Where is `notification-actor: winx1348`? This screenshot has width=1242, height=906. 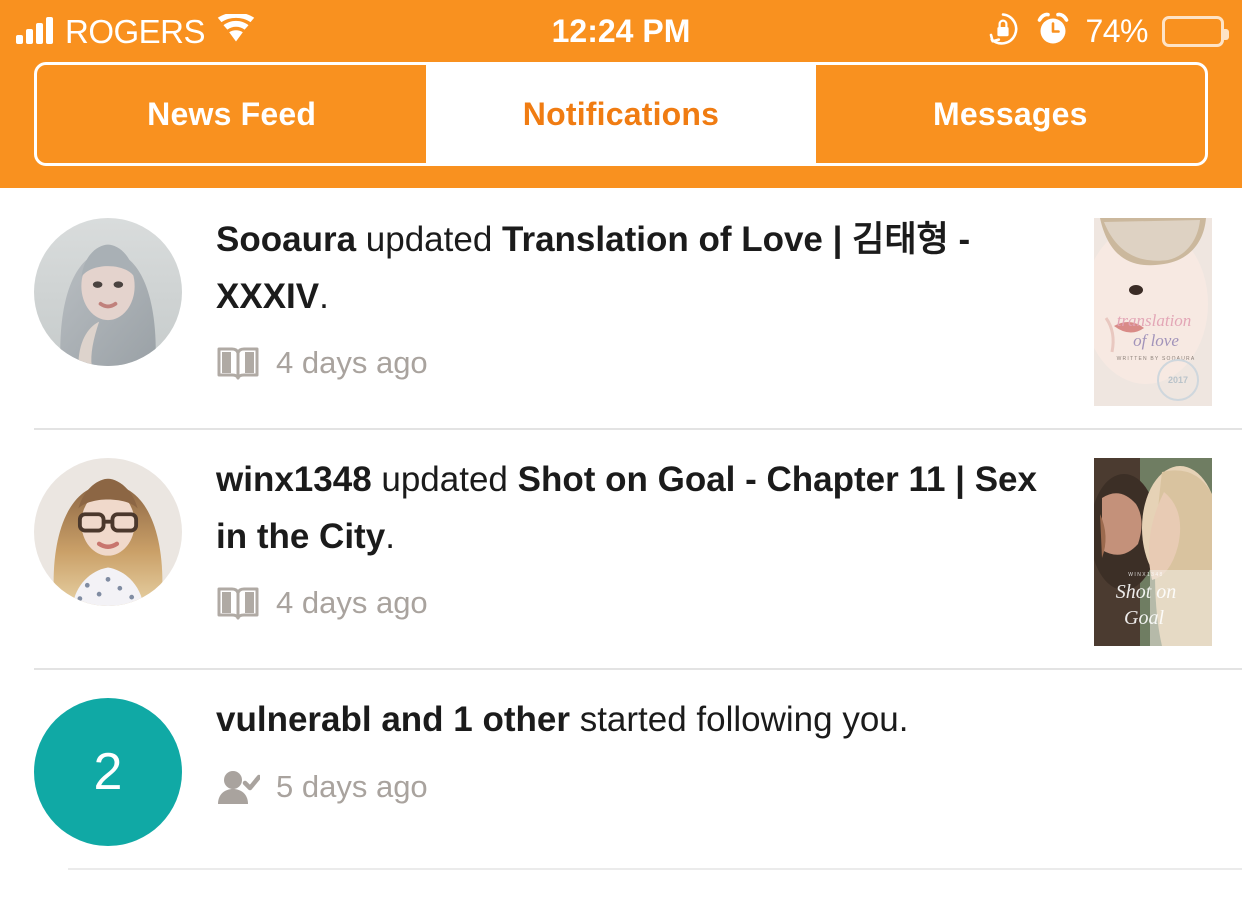
notification-actor: winx1348 is located at coordinates (294, 479).